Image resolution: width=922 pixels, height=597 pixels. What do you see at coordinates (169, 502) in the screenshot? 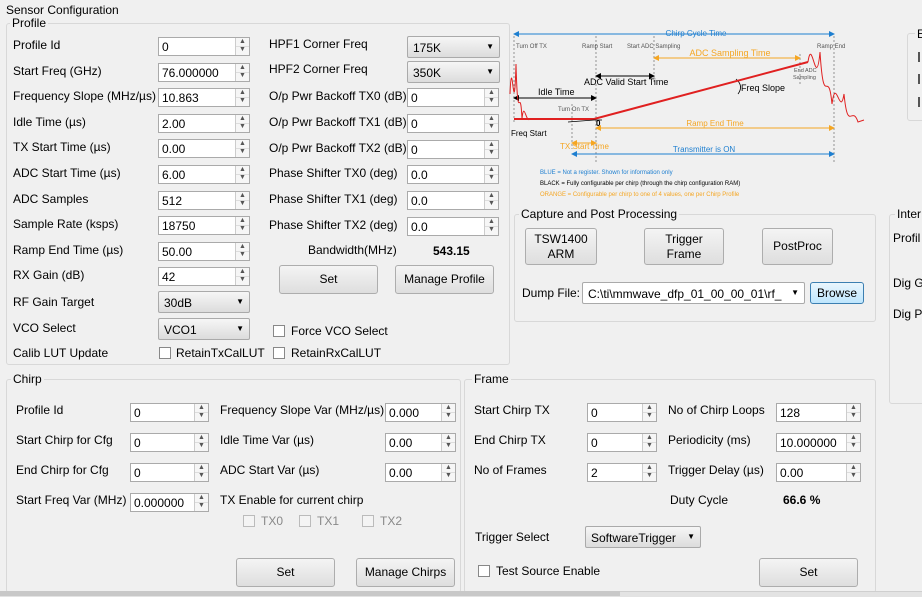
I see `chirp-field-input: 0.000000 ▲ ▼` at bounding box center [169, 502].